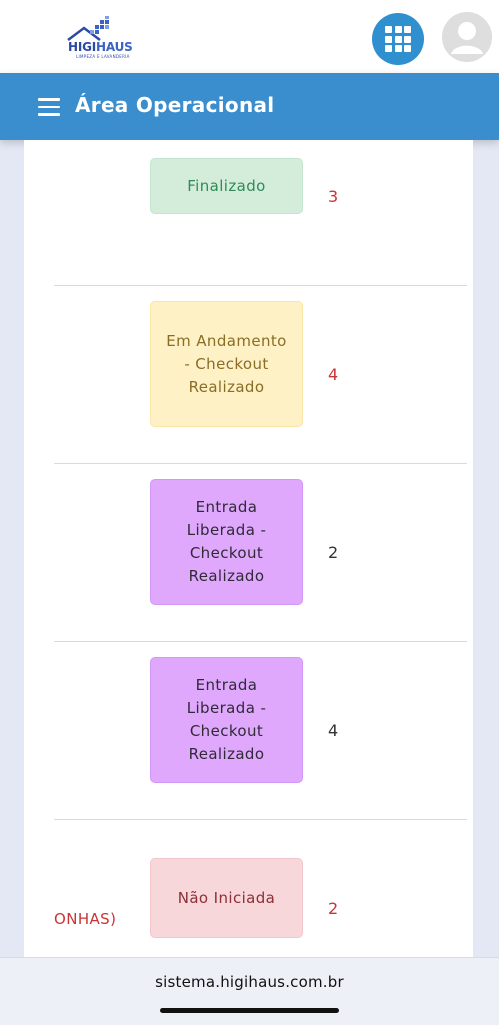 This screenshot has width=499, height=1025. Describe the element at coordinates (333, 196) in the screenshot. I see `count-value: 3` at that location.